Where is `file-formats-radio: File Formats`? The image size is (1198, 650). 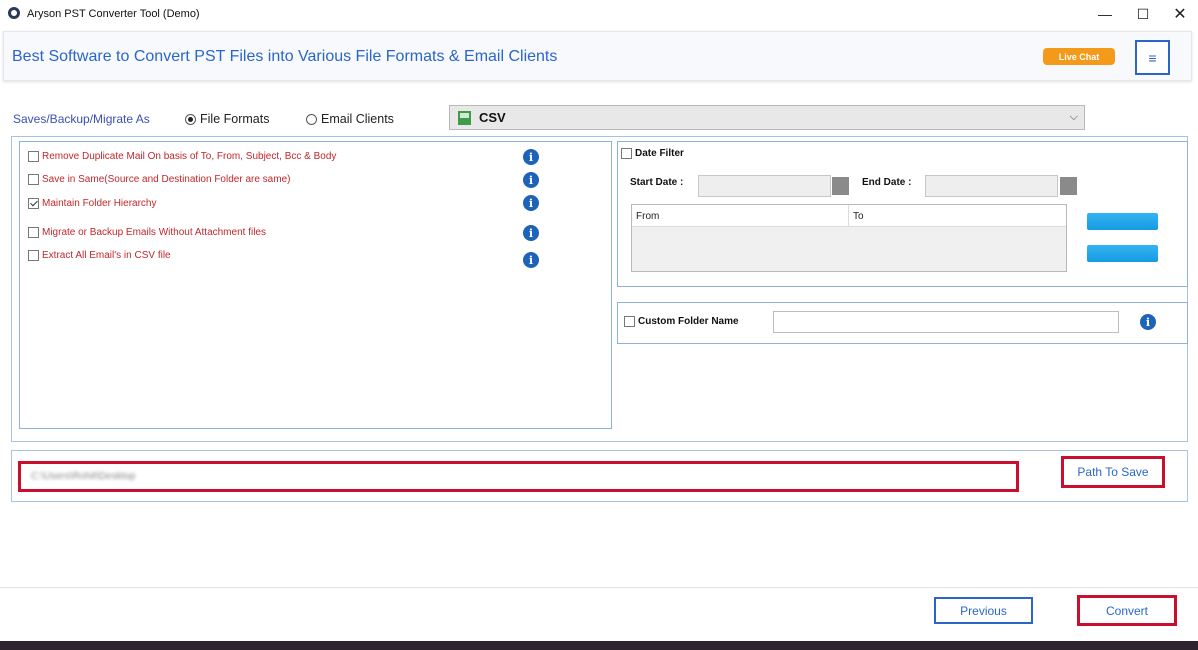
file-formats-radio: File Formats is located at coordinates (227, 119).